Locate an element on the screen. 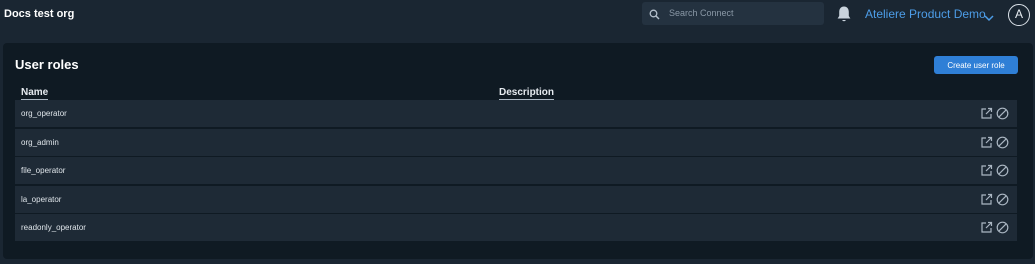 The width and height of the screenshot is (1035, 264). avatar: A is located at coordinates (1019, 15).